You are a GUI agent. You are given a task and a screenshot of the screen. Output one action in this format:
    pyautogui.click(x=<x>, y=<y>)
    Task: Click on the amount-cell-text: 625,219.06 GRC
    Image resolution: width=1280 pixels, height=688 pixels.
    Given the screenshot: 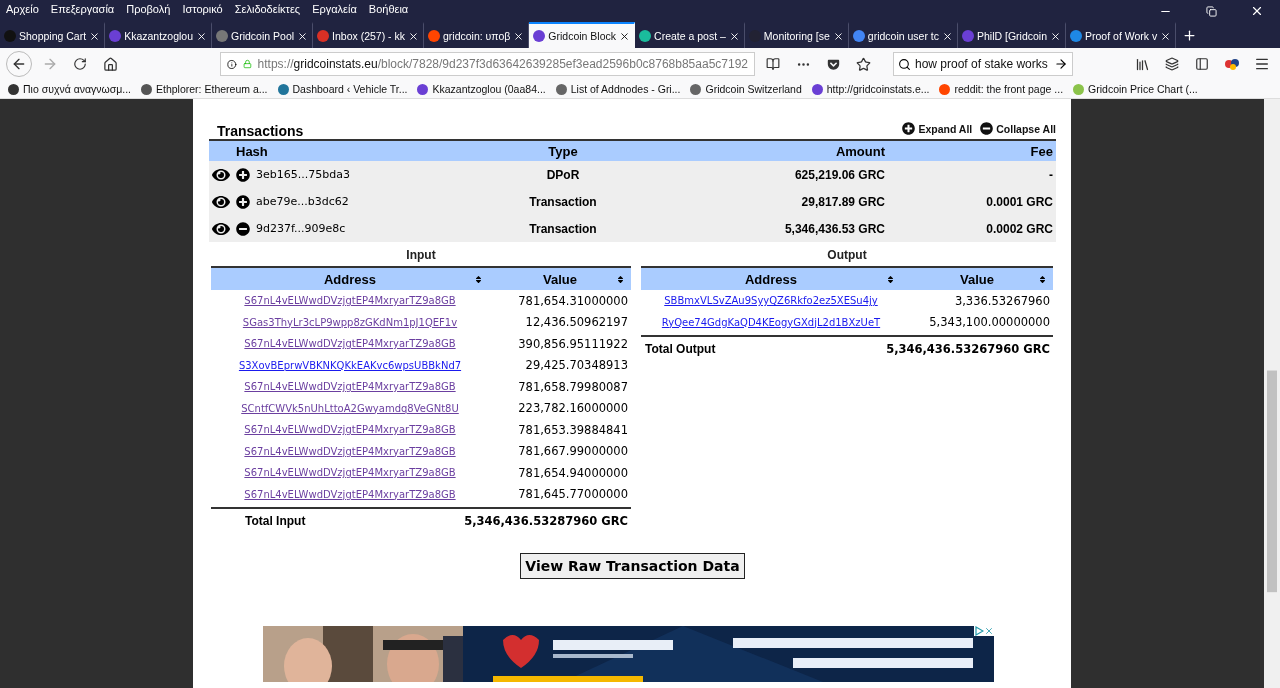 What is the action you would take?
    pyautogui.click(x=839, y=174)
    